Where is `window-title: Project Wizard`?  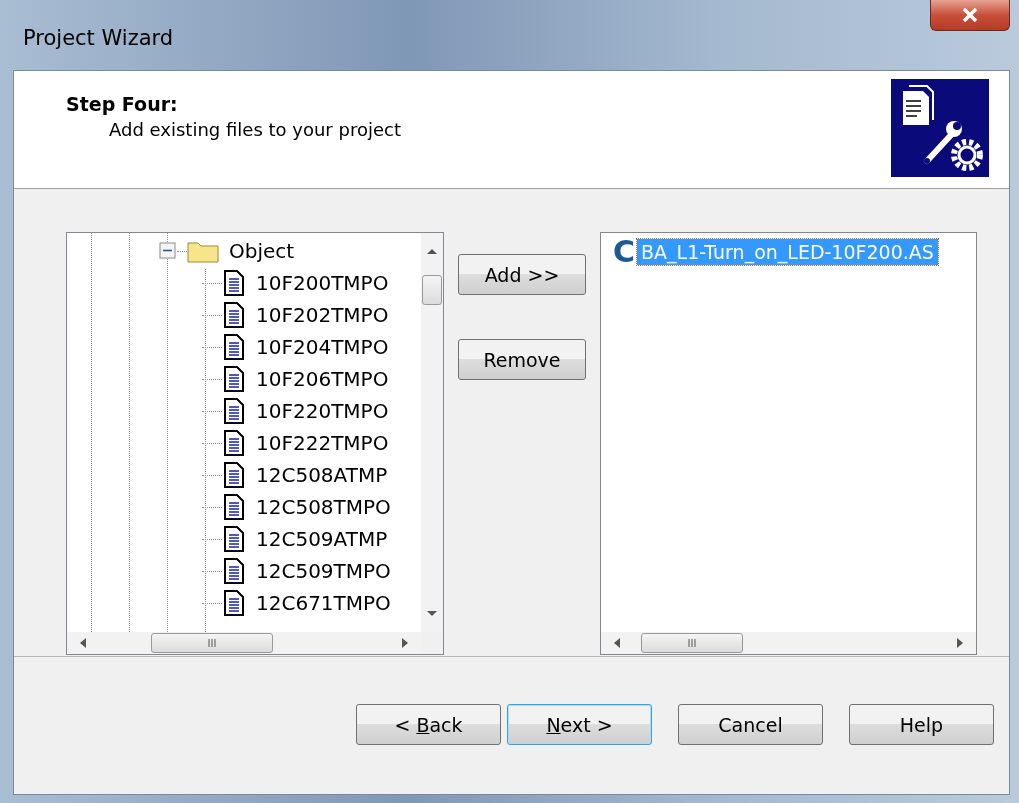 window-title: Project Wizard is located at coordinates (98, 38).